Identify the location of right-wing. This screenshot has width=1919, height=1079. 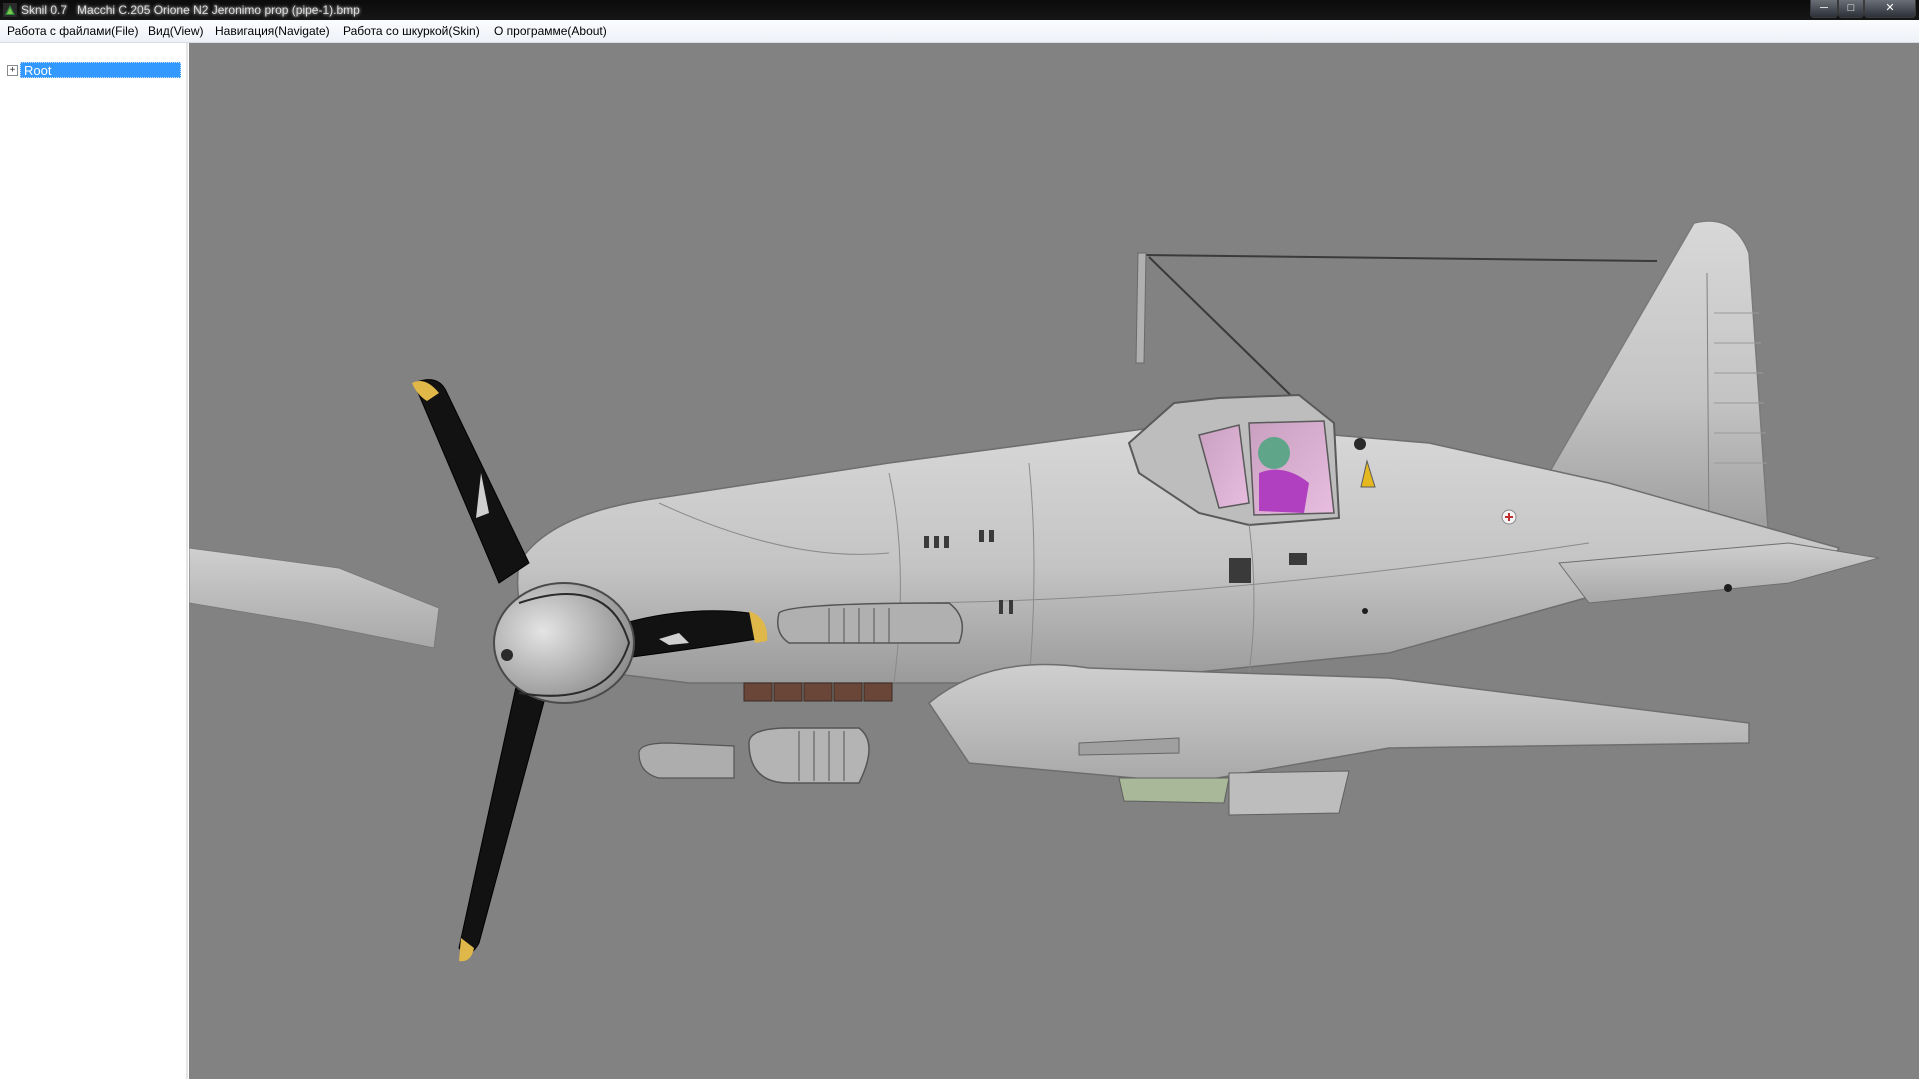
(1339, 723).